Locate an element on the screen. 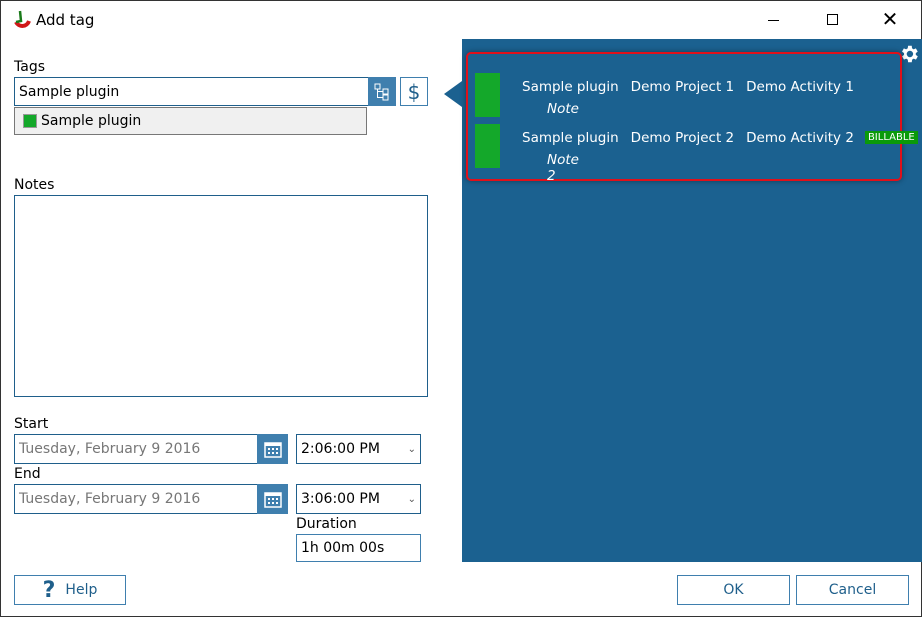 The image size is (922, 617). start-calendar-button is located at coordinates (272, 449).